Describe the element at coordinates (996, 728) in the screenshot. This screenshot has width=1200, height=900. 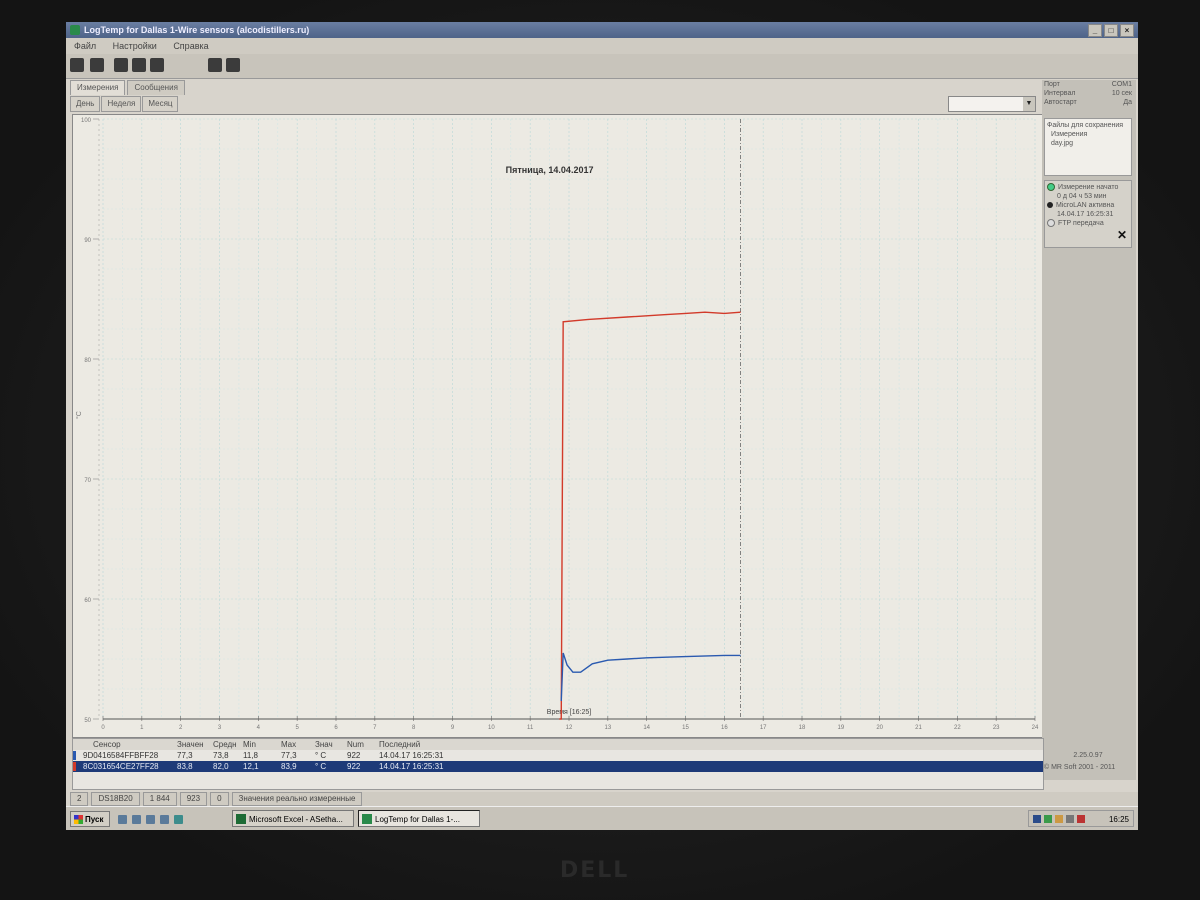
I see `x-tick-label: 23` at that location.